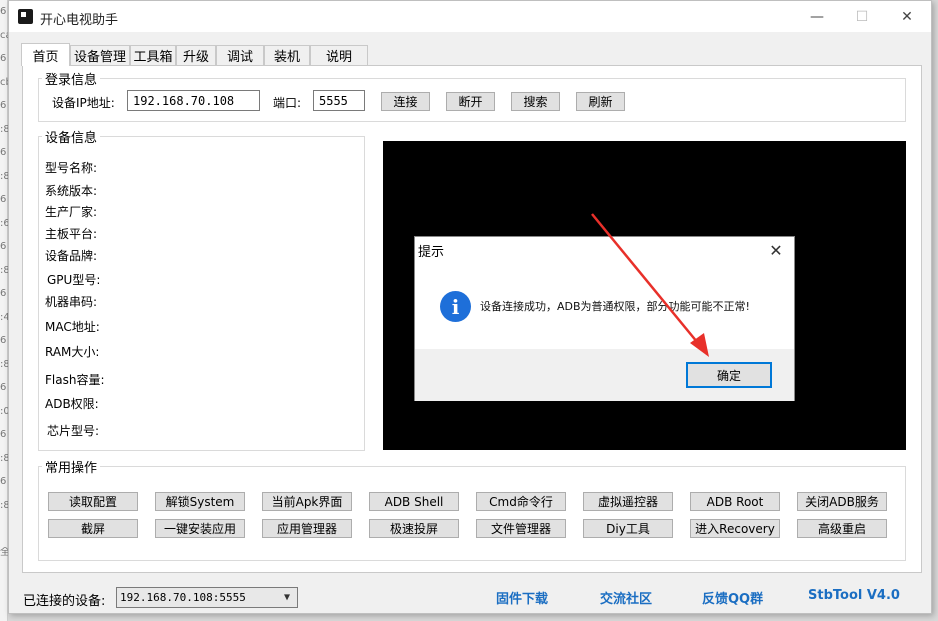 Image resolution: width=938 pixels, height=621 pixels. Describe the element at coordinates (521, 501) in the screenshot. I see `cmd-button: Cmd命令行` at that location.